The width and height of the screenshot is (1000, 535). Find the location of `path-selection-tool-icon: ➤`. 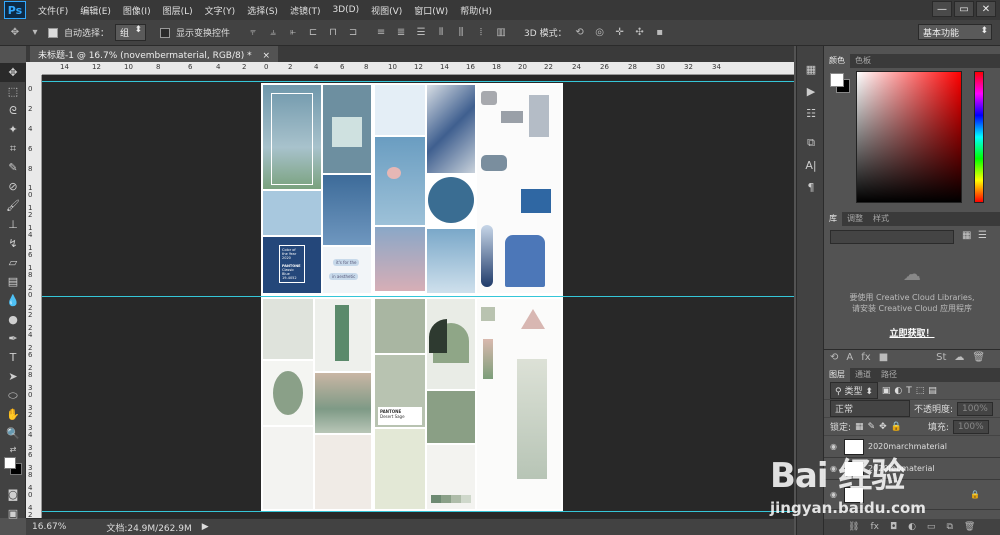

path-selection-tool-icon: ➤ is located at coordinates (13, 376).